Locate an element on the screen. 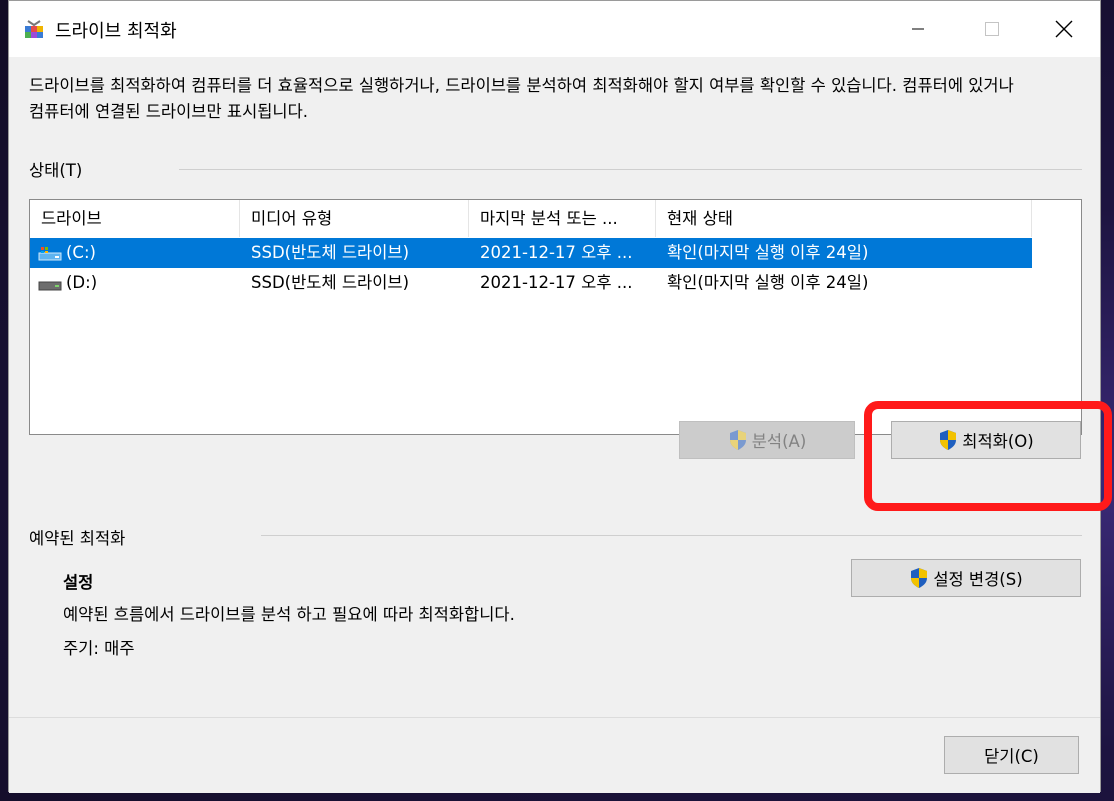  analyze-button: 분석(A) is located at coordinates (767, 440).